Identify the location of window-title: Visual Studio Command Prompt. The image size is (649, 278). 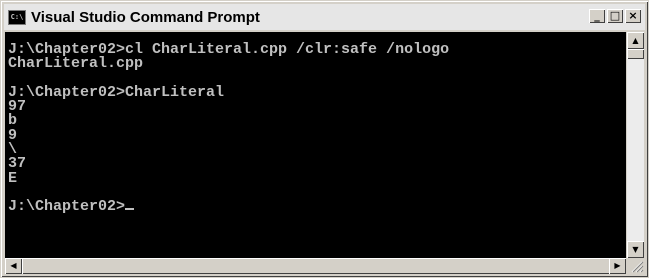
(145, 17).